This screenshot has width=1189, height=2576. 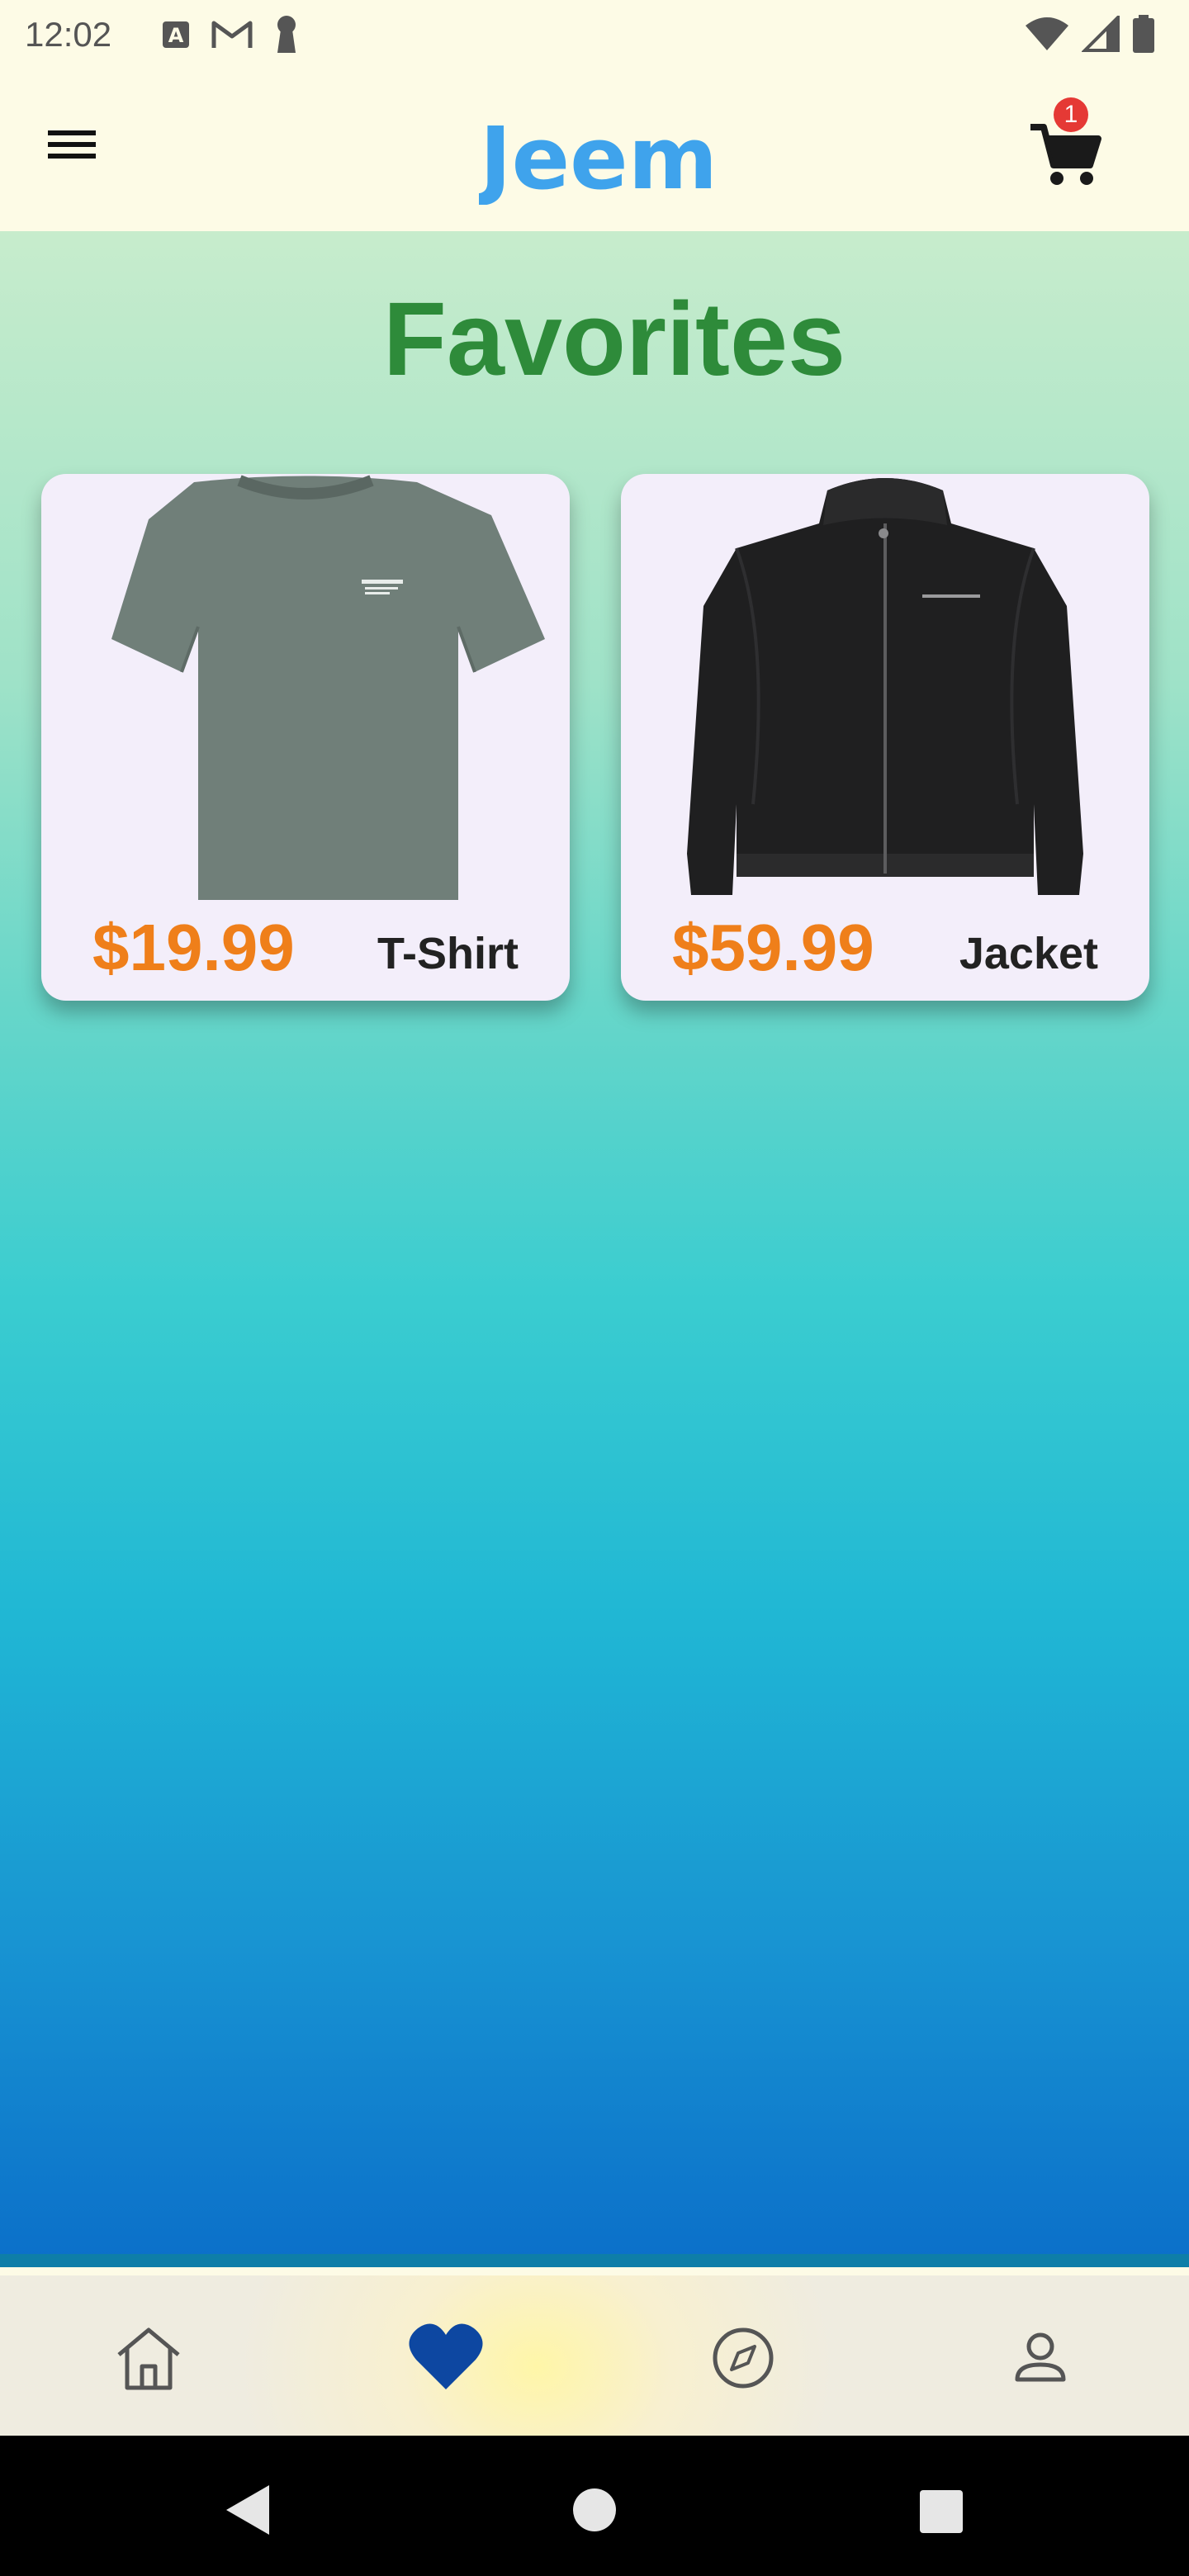 What do you see at coordinates (328, 687) in the screenshot?
I see `tshirt-image` at bounding box center [328, 687].